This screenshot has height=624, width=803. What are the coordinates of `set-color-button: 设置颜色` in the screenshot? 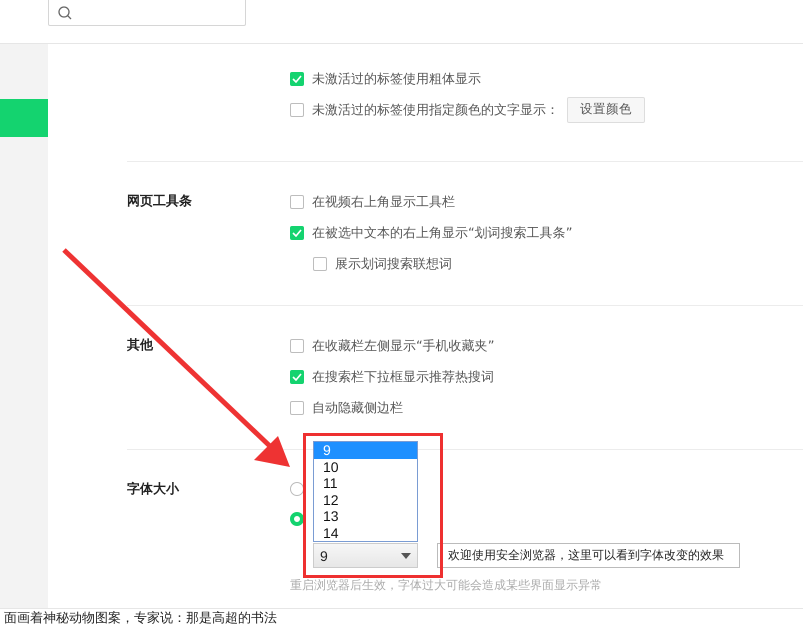 It's located at (606, 109).